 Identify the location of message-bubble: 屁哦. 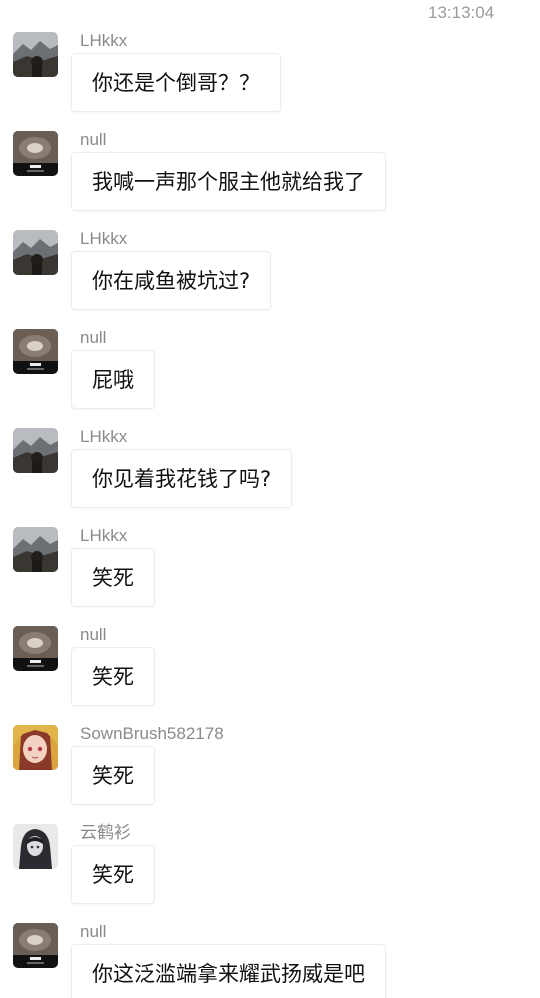
(113, 379).